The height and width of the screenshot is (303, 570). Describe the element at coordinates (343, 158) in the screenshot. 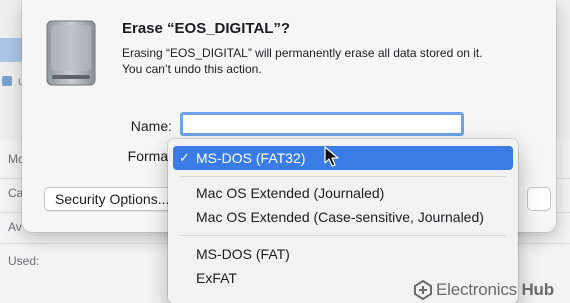

I see `menu-item-ms-dos-fat32: ✓ MS-DOS (FAT32)` at that location.